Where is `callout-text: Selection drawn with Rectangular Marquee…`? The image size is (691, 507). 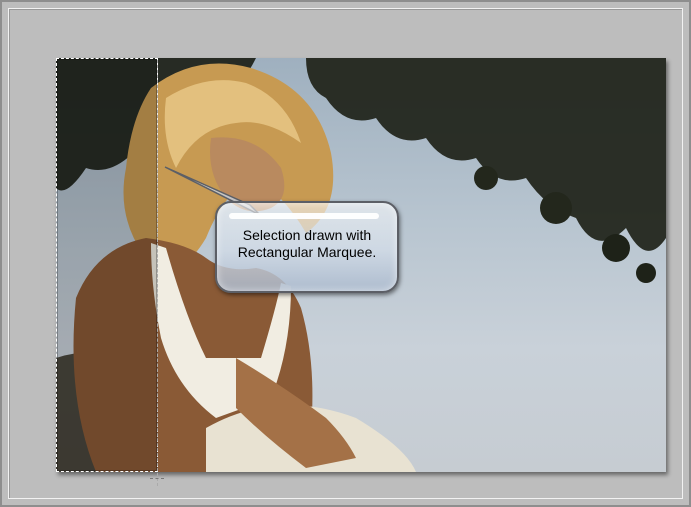 callout-text: Selection drawn with Rectangular Marquee… is located at coordinates (307, 244).